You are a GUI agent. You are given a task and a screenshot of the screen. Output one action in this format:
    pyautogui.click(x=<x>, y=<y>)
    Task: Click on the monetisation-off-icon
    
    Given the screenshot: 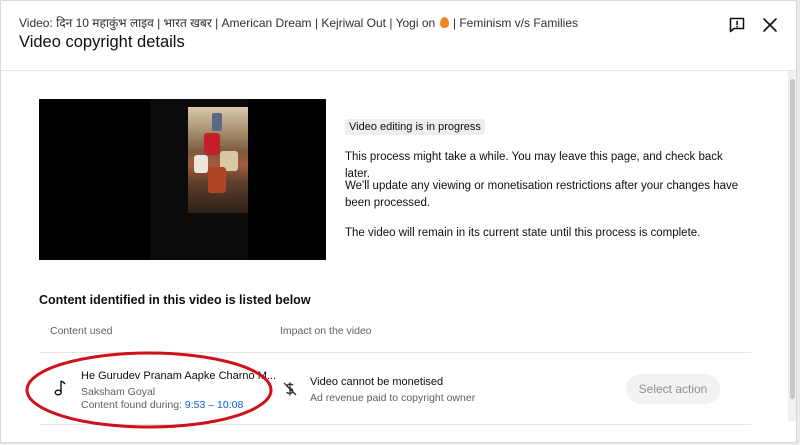 What is the action you would take?
    pyautogui.click(x=290, y=389)
    